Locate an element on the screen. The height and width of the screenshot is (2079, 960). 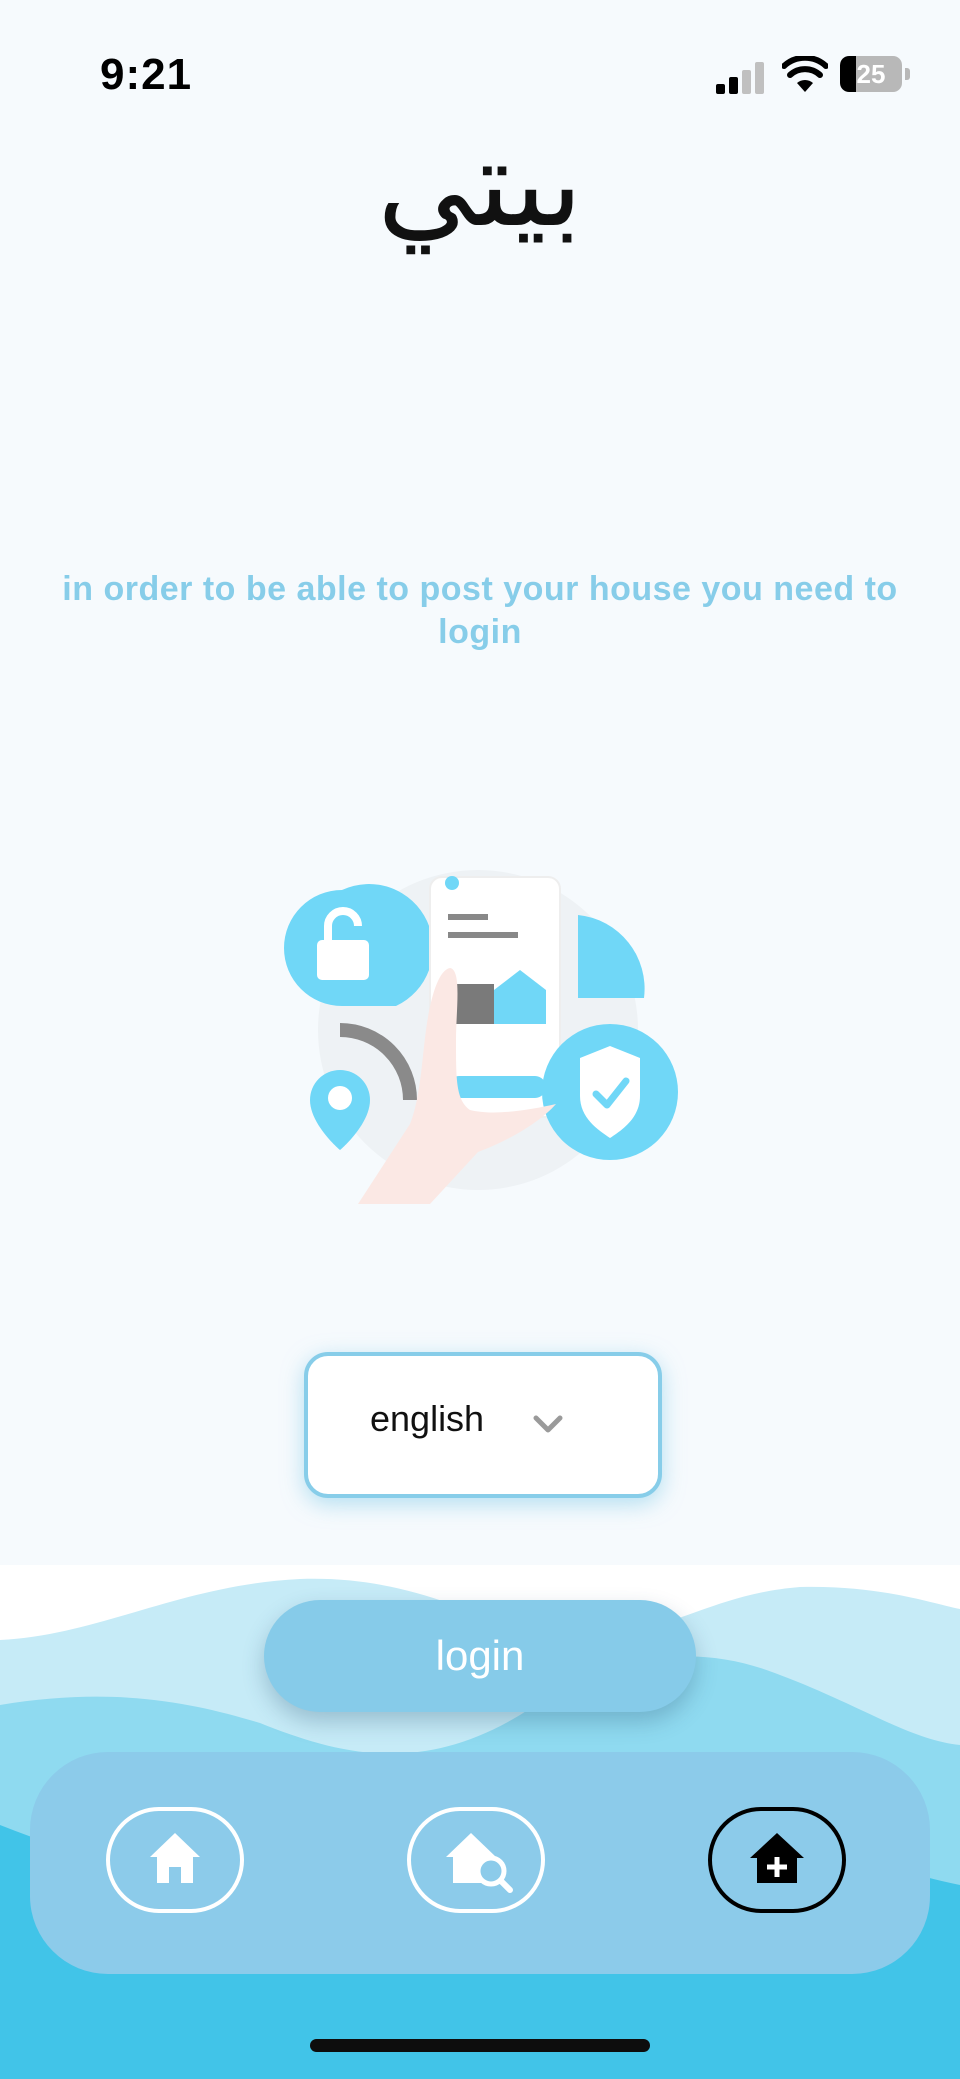
phone-house-security-illustration is located at coordinates (481, 1037).